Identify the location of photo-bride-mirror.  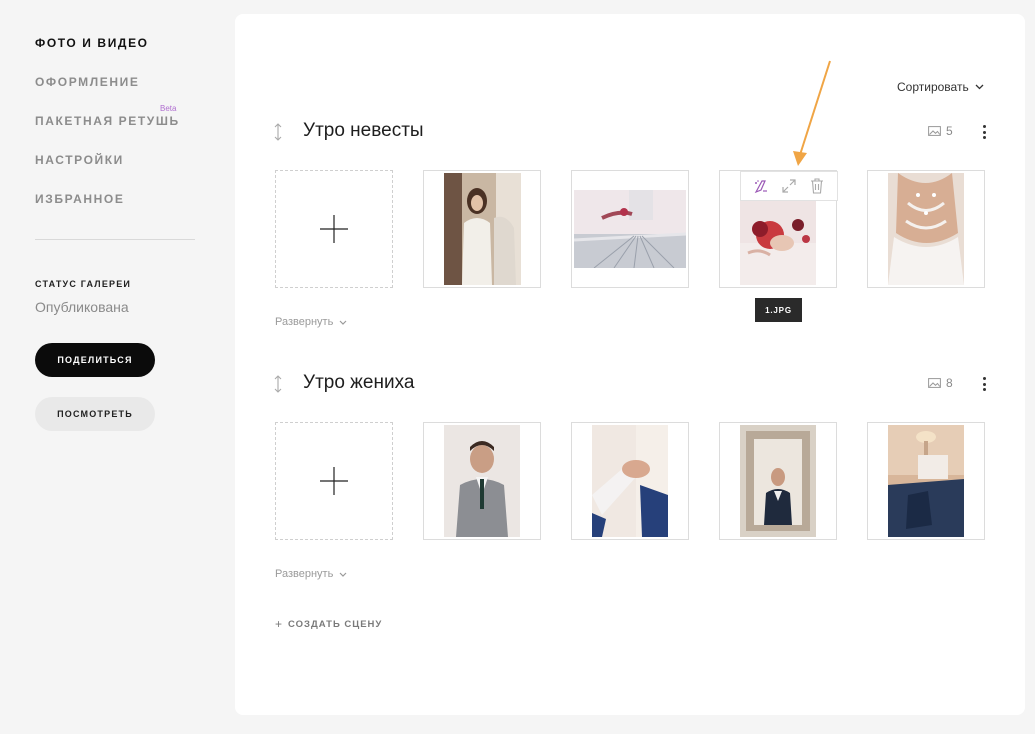
(482, 229).